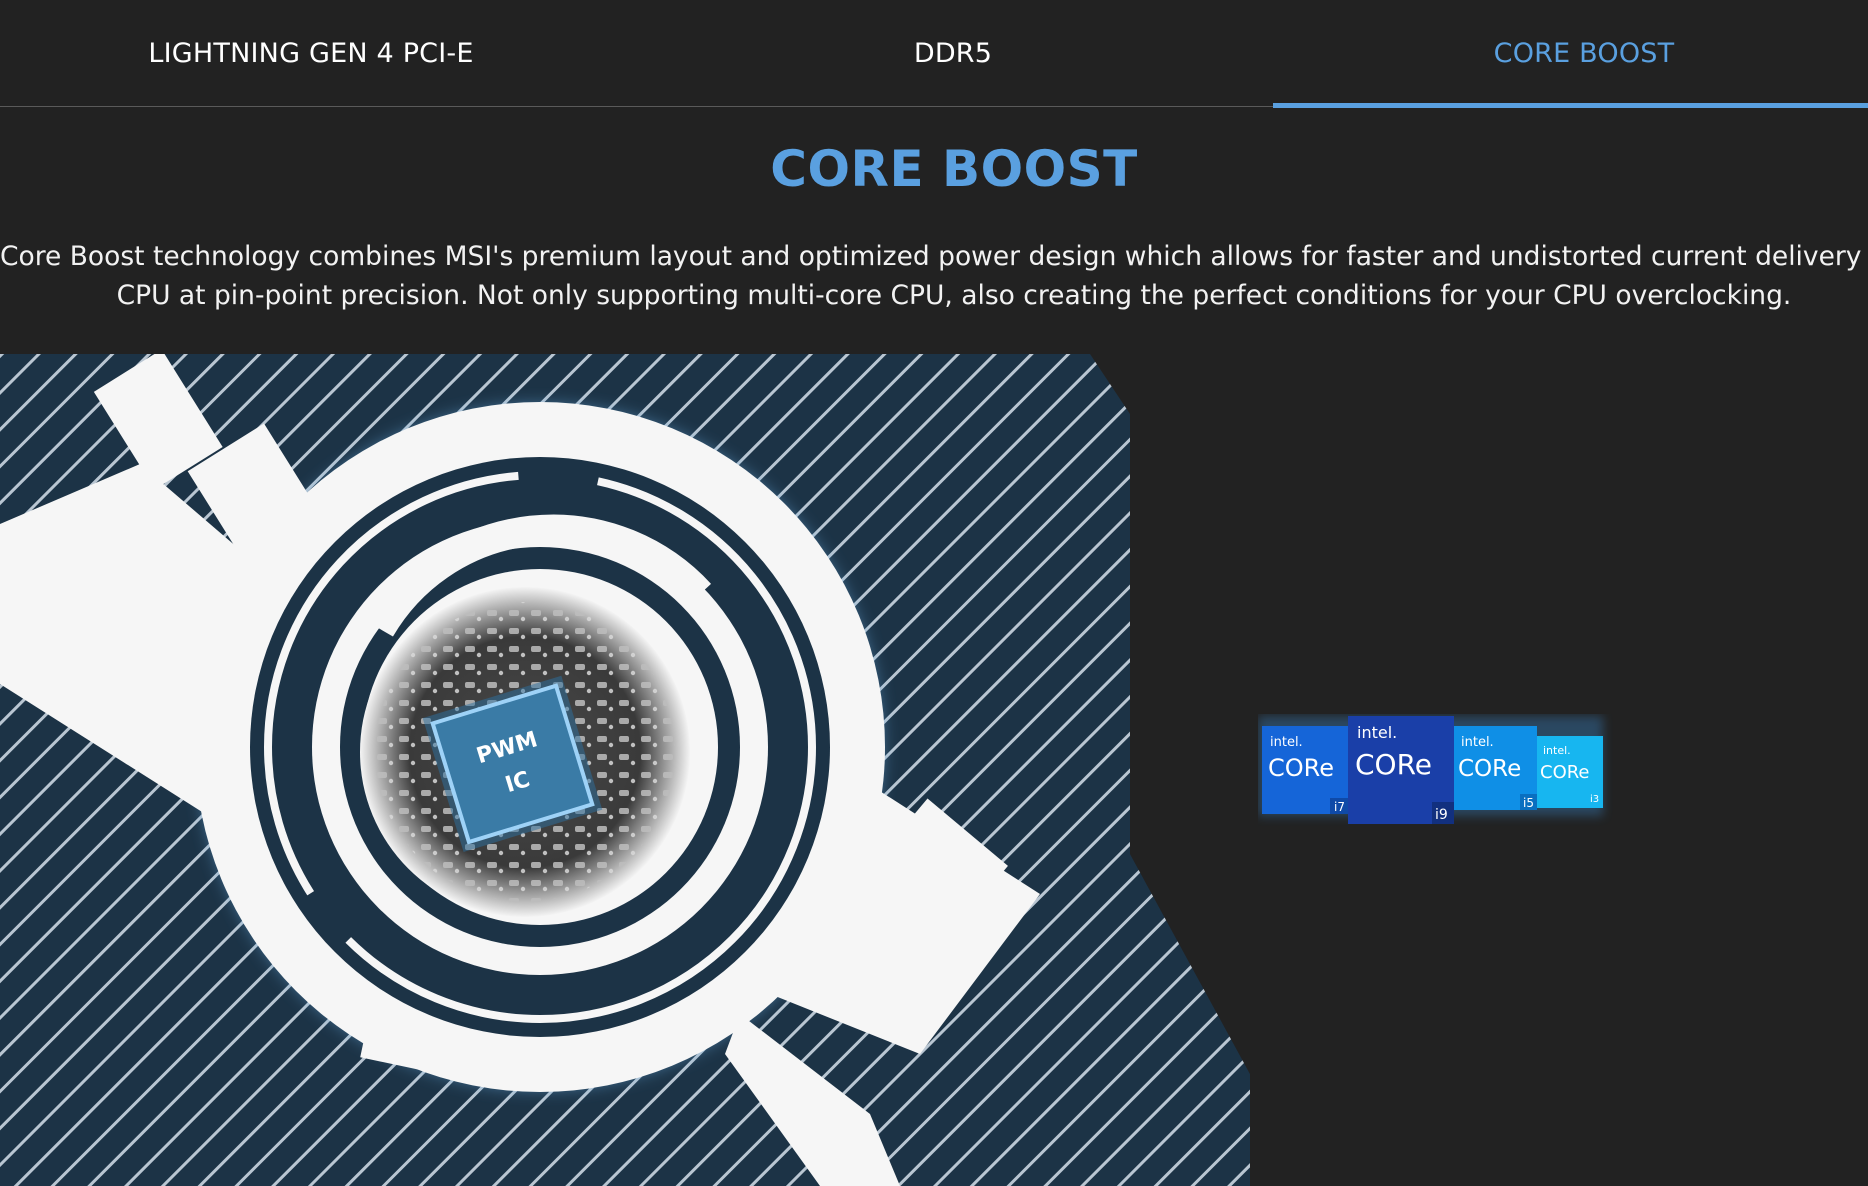  I want to click on i5-brand: intel., so click(1477, 742).